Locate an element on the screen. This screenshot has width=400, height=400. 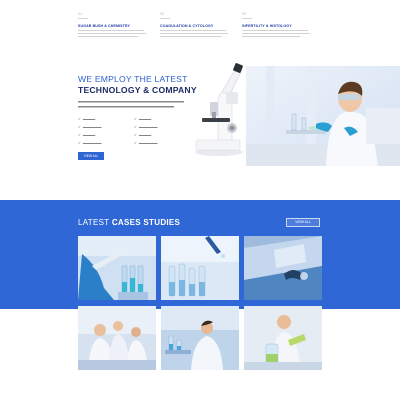
case-tile-vials is located at coordinates (200, 268).